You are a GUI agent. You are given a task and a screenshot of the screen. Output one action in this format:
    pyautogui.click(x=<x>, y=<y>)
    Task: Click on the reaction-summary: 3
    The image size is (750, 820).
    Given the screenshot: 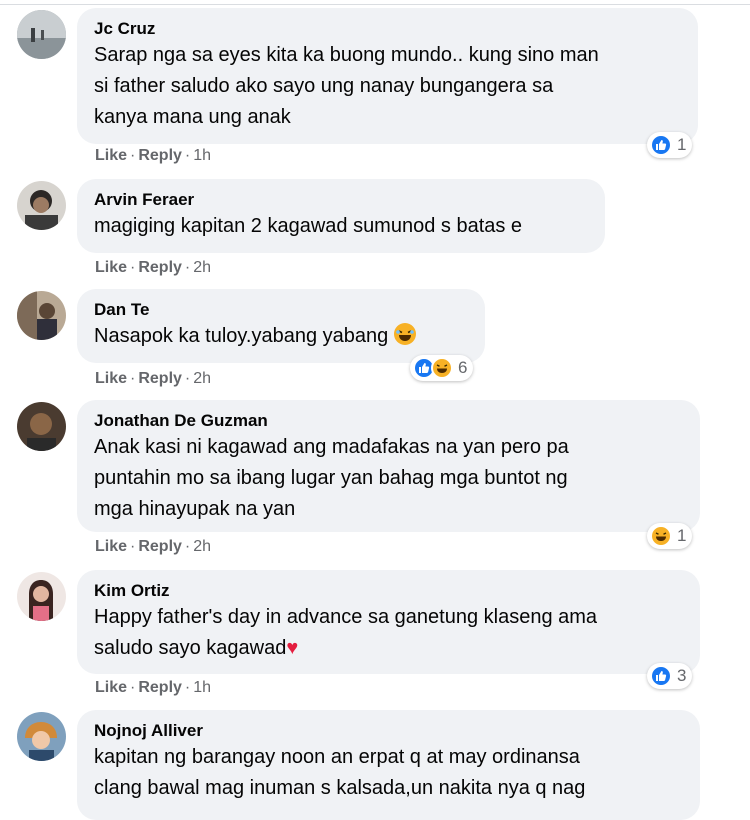 What is the action you would take?
    pyautogui.click(x=670, y=676)
    